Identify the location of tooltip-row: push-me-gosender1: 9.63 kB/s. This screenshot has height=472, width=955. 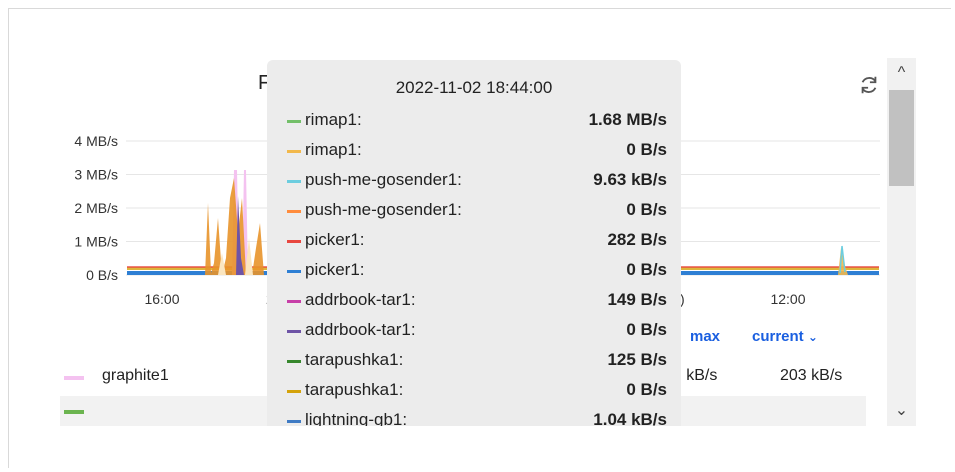
(474, 181).